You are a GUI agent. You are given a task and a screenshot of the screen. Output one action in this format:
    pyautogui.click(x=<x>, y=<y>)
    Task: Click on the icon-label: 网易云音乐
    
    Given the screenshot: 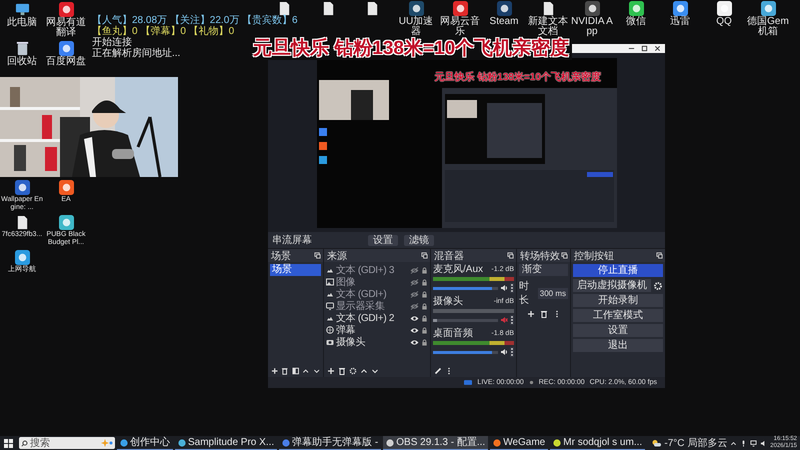 What is the action you would take?
    pyautogui.click(x=460, y=27)
    